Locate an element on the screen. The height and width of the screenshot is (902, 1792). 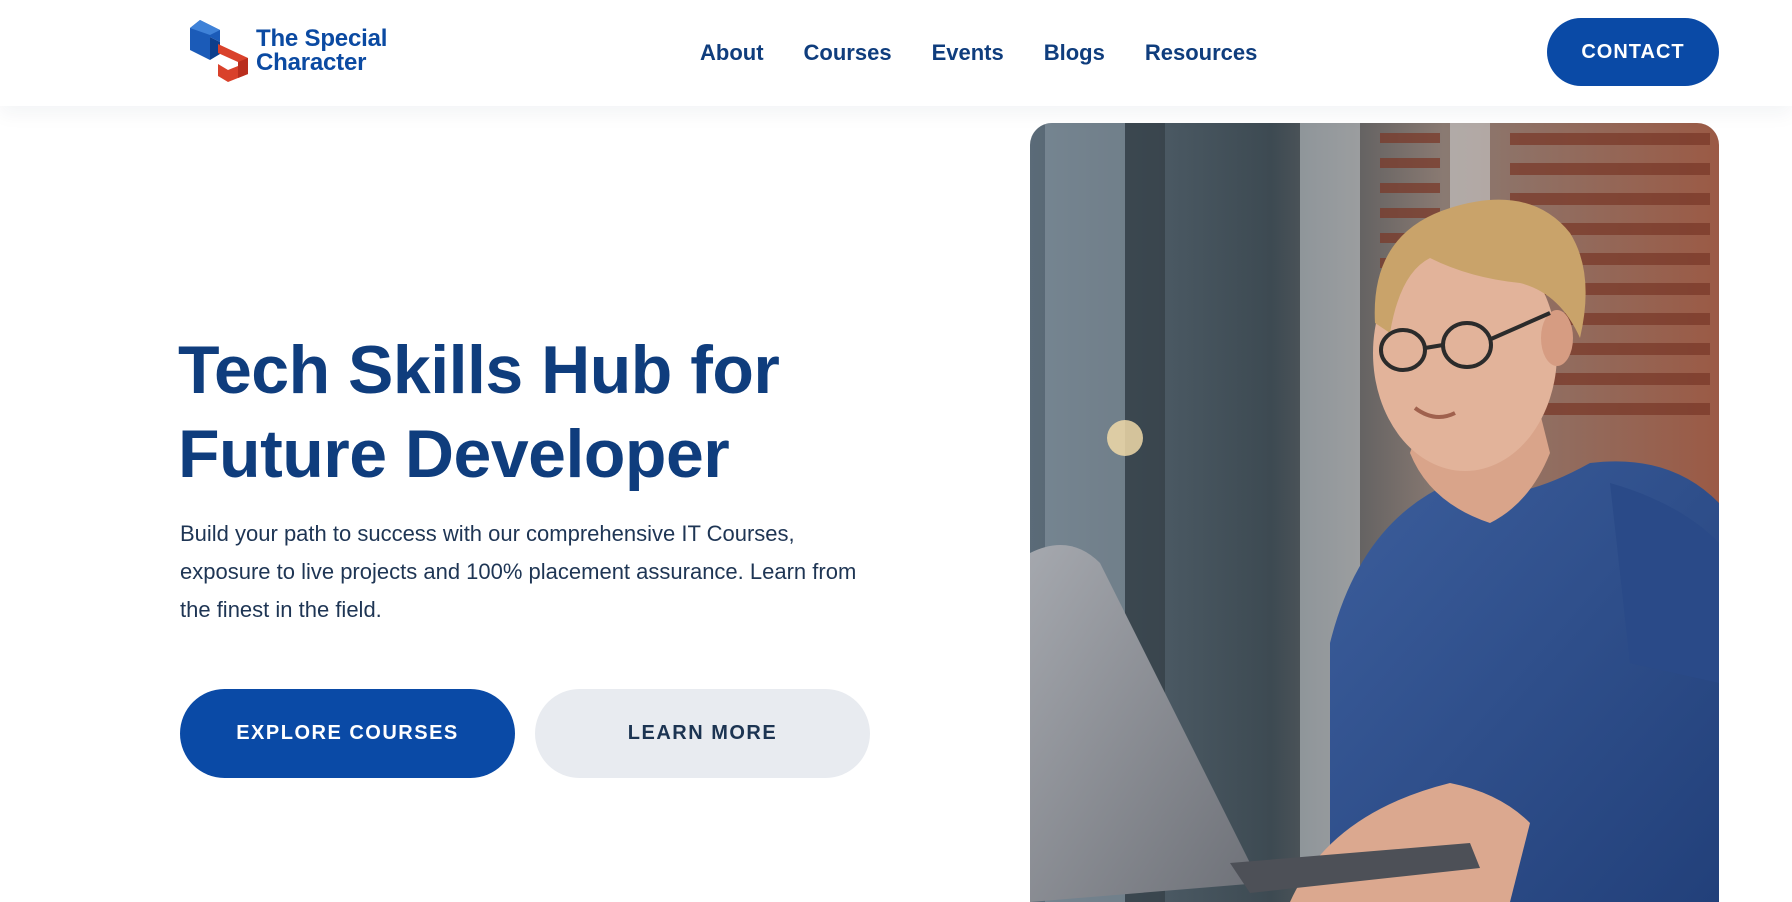
brand-name: The Special Character is located at coordinates (321, 51).